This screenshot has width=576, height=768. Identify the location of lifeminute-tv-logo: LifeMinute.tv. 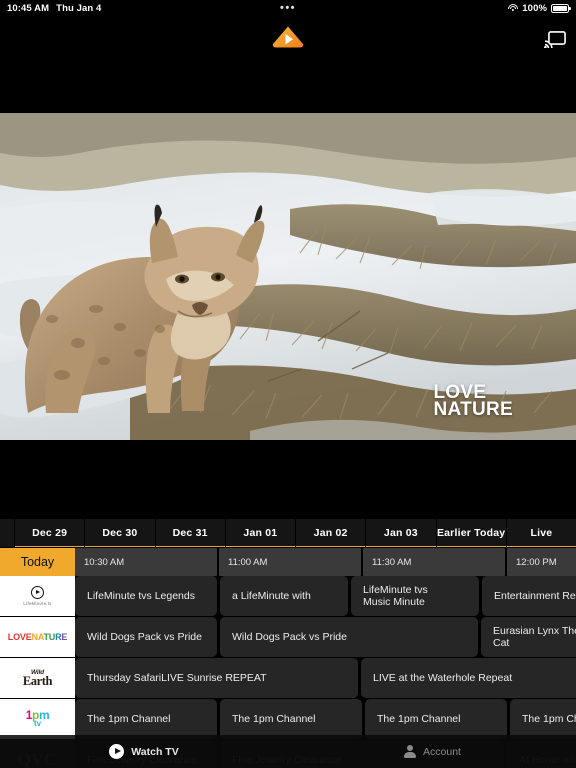
(37, 596).